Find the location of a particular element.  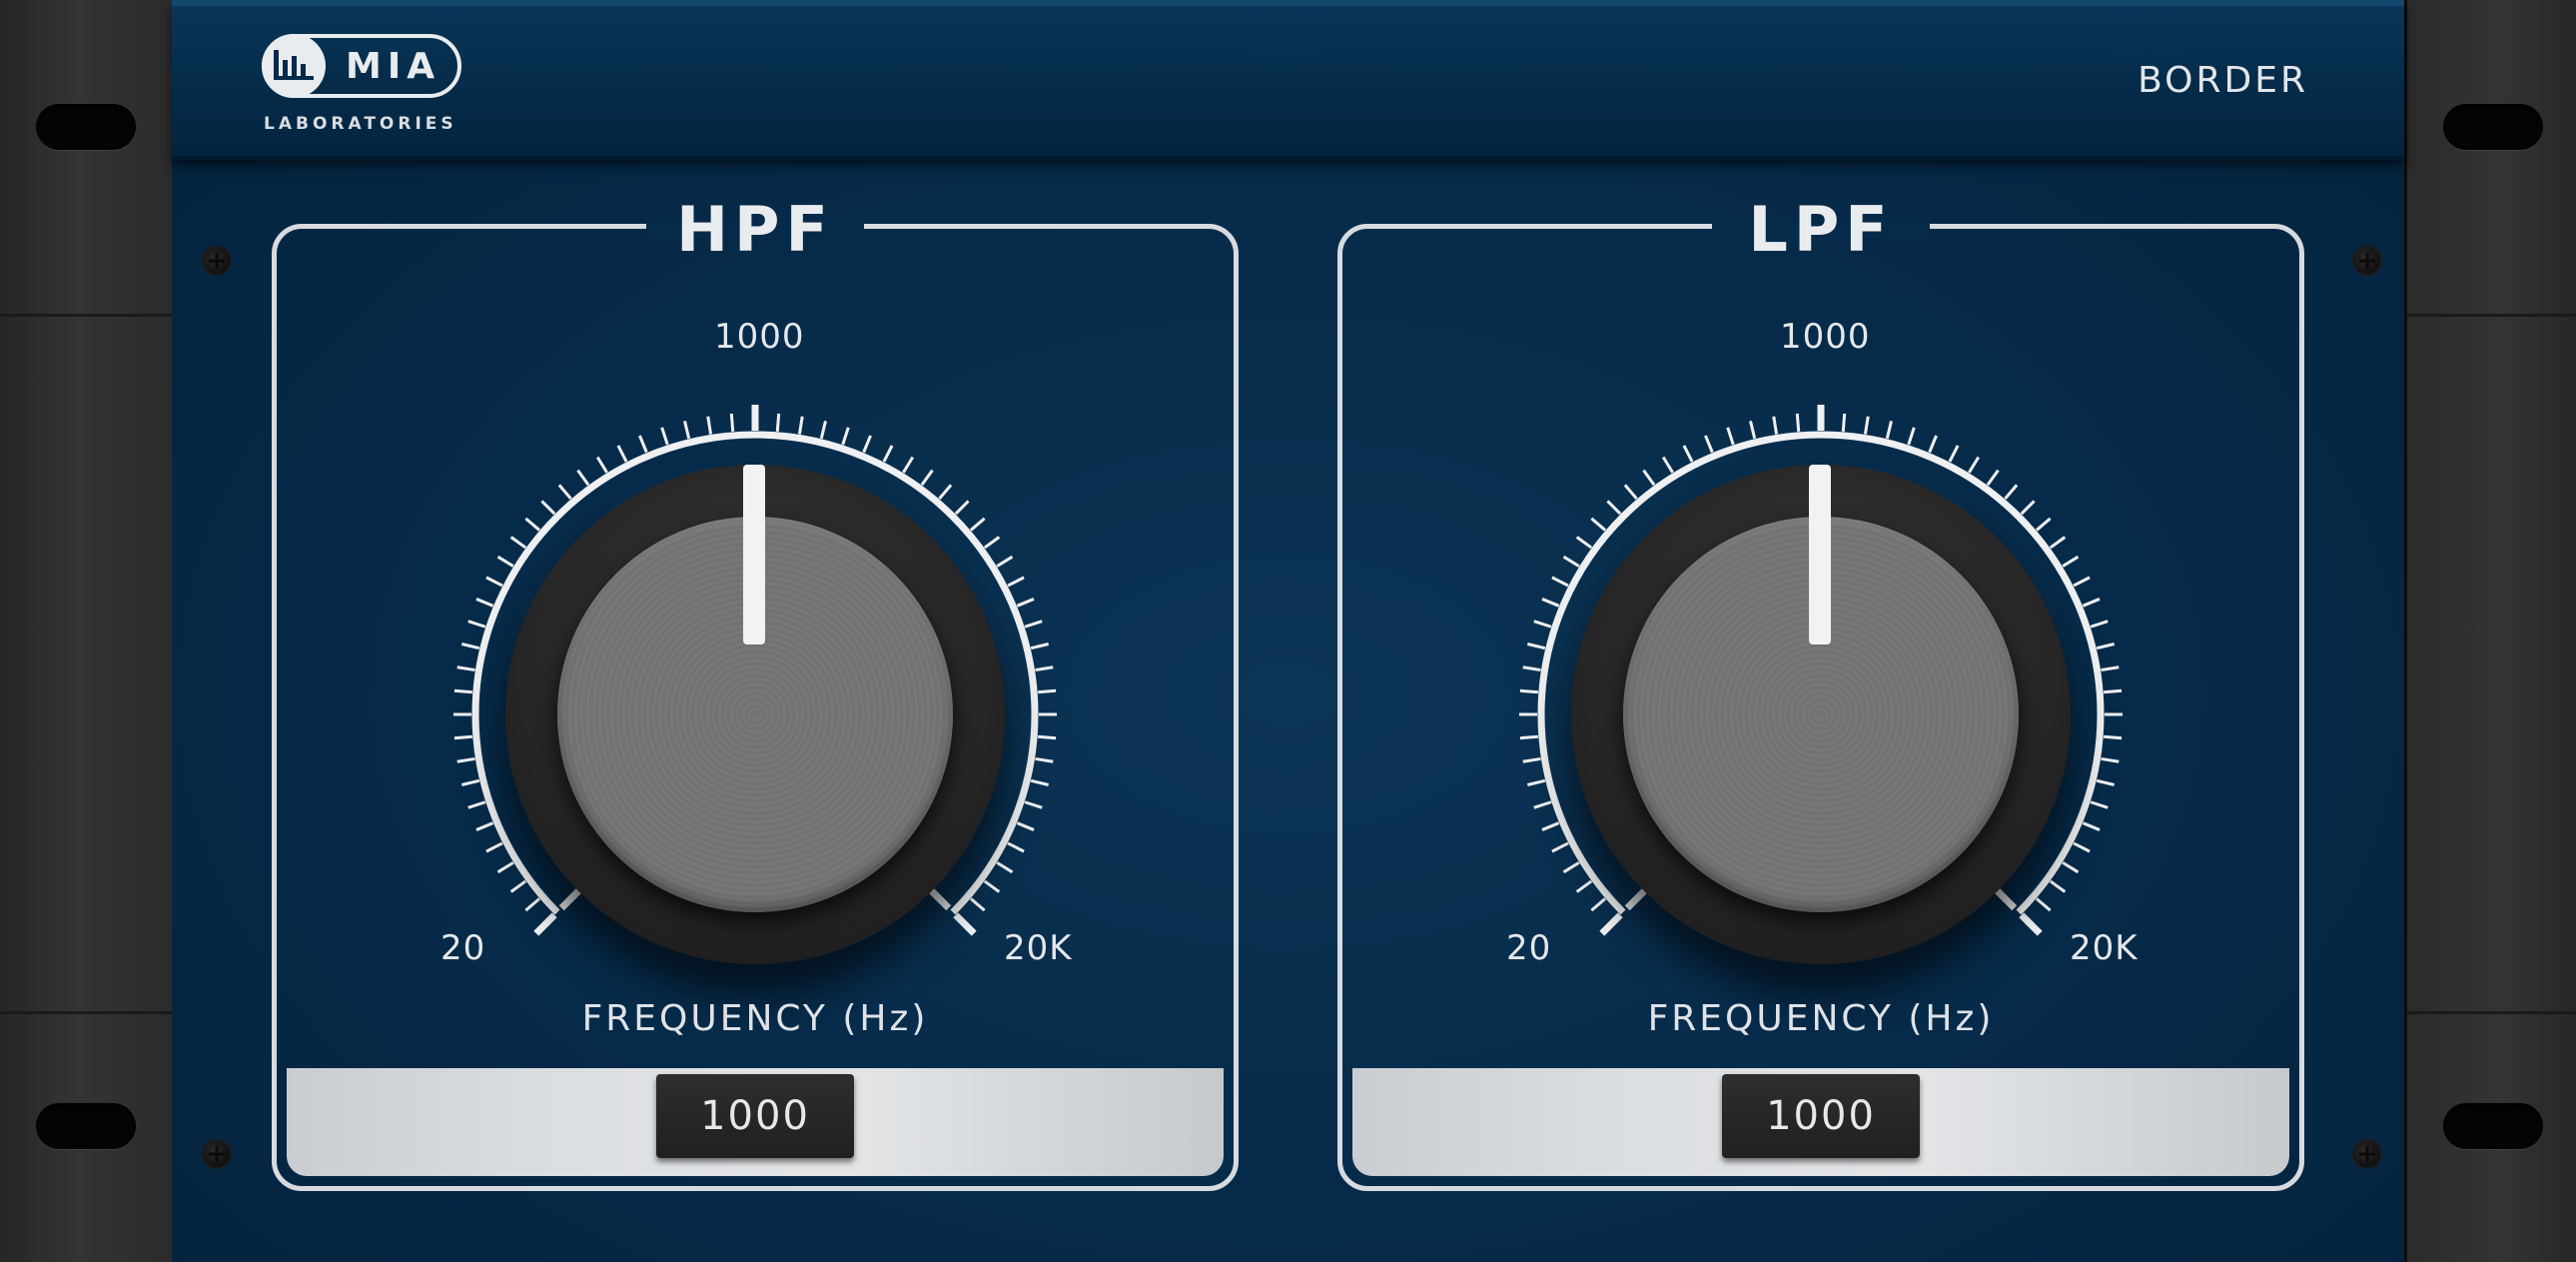

hpf-footer: 1000 is located at coordinates (756, 1122).